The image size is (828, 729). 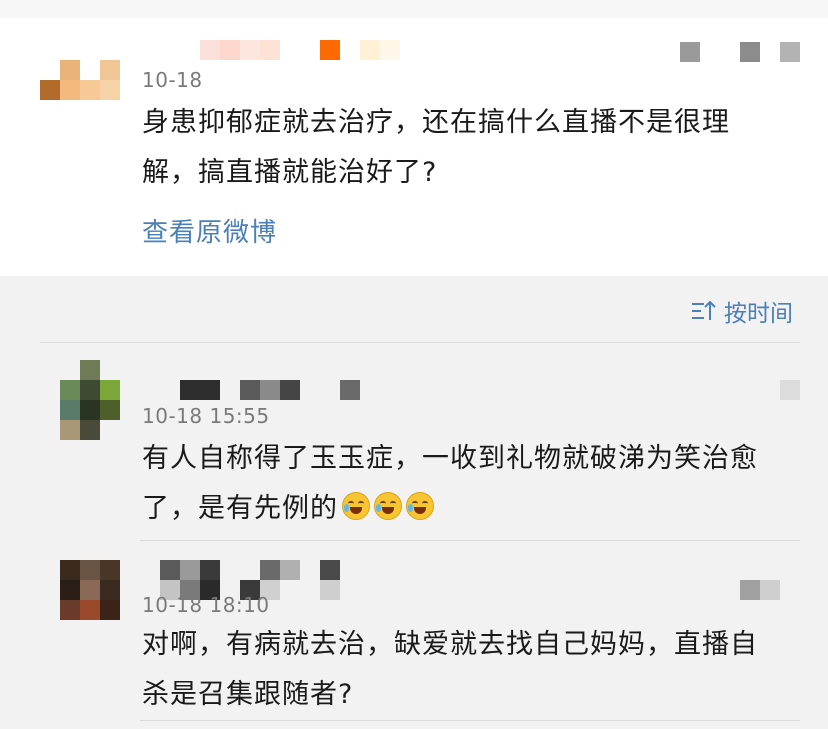 What do you see at coordinates (436, 148) in the screenshot?
I see `comment-text: 身患抑郁症就去治疗，还在搞什么直播不是很理 解，搞直播就能治好了?` at bounding box center [436, 148].